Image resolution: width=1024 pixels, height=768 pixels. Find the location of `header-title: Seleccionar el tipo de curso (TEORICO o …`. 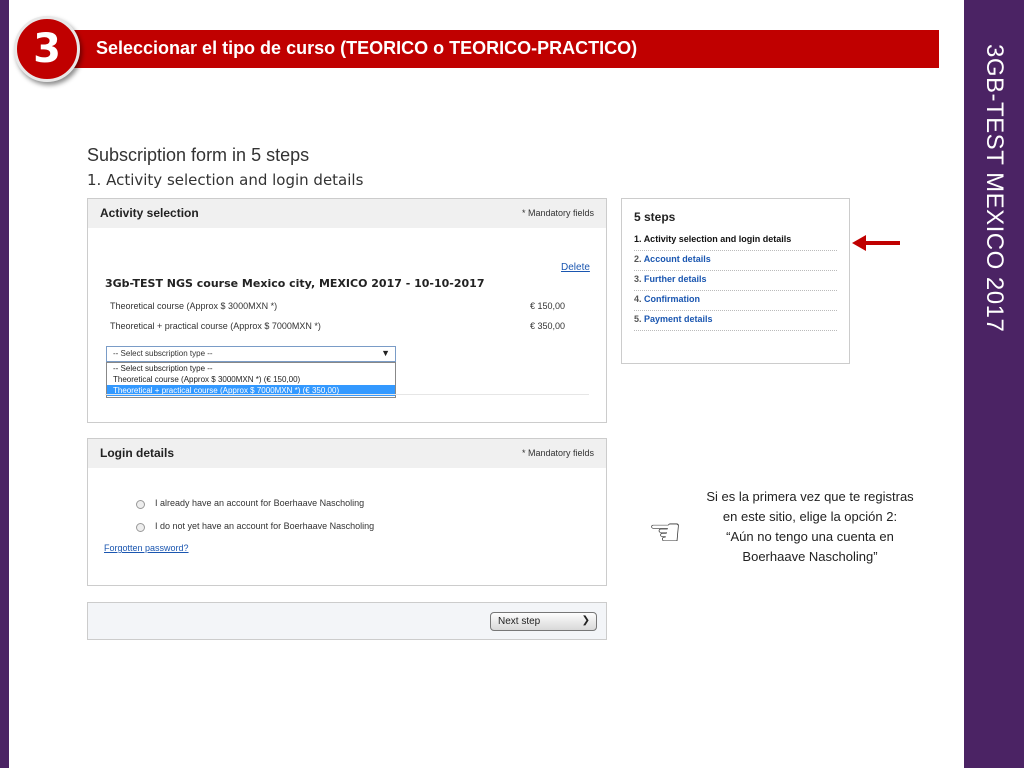

header-title: Seleccionar el tipo de curso (TEORICO o … is located at coordinates (367, 48).